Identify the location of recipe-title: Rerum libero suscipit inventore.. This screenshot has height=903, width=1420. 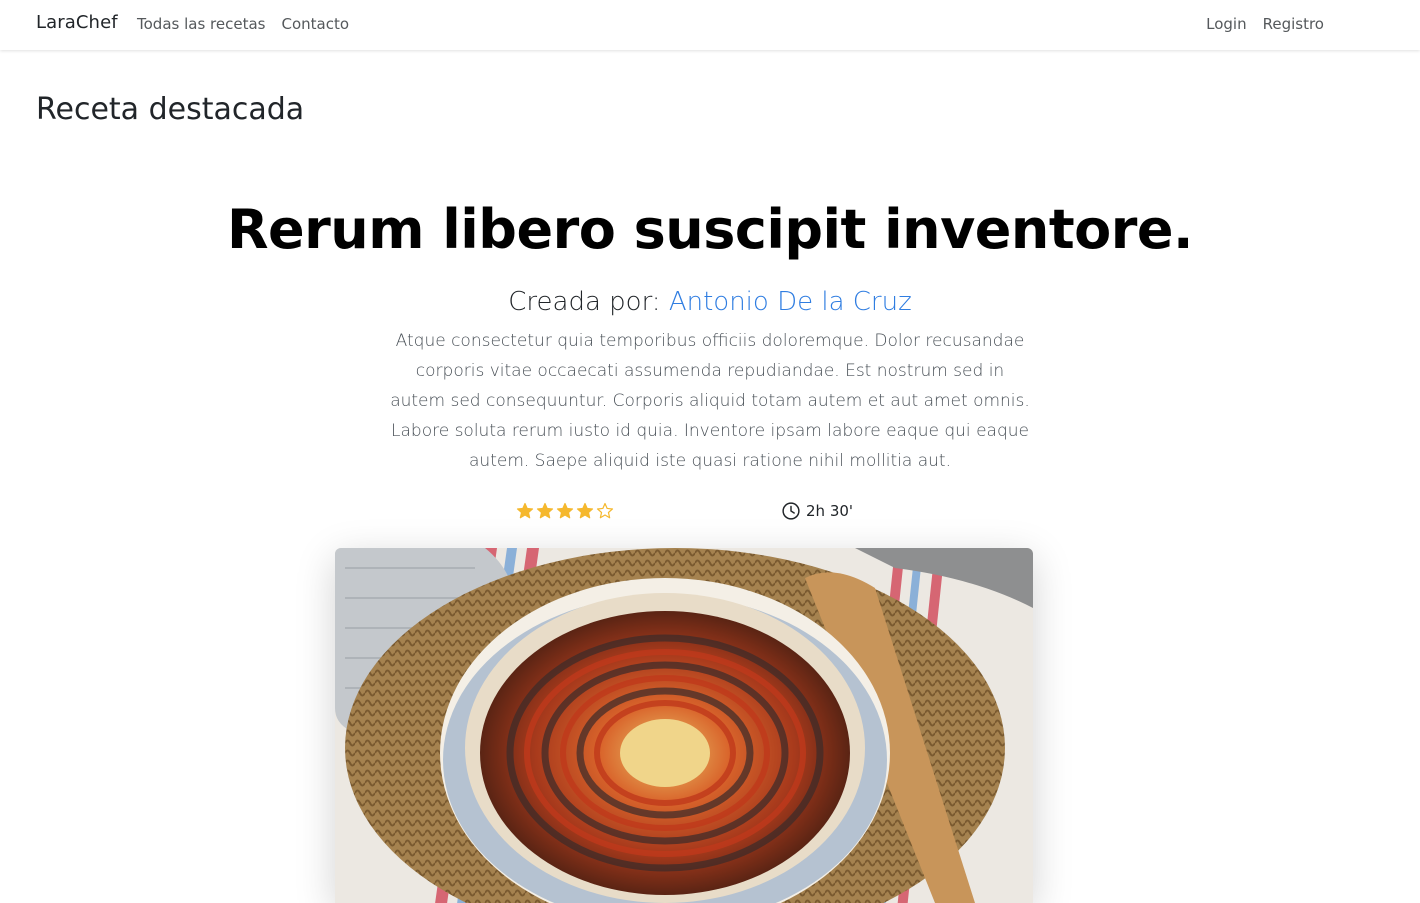
(710, 229).